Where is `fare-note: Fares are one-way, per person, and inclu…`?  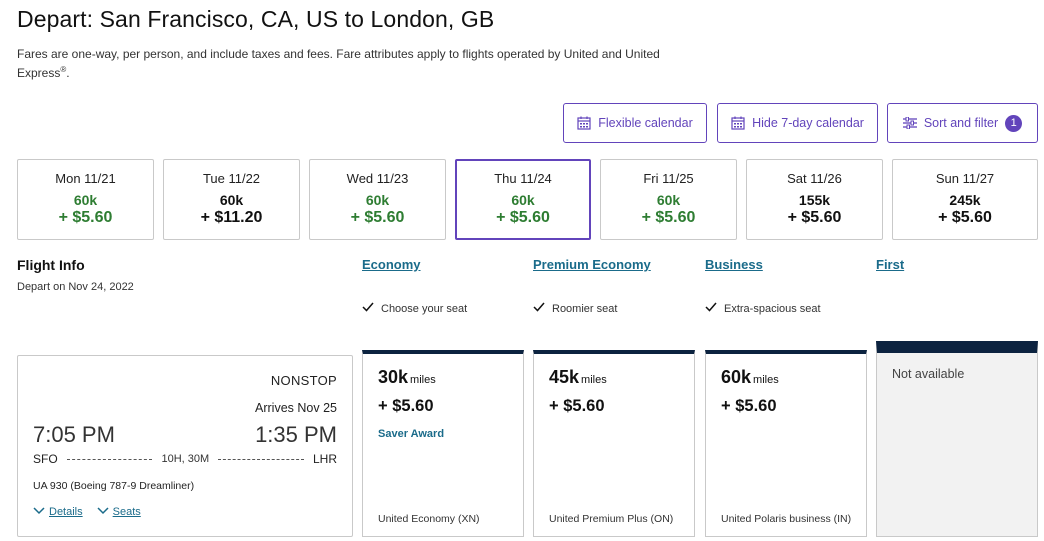 fare-note: Fares are one-way, per person, and inclu… is located at coordinates (357, 63).